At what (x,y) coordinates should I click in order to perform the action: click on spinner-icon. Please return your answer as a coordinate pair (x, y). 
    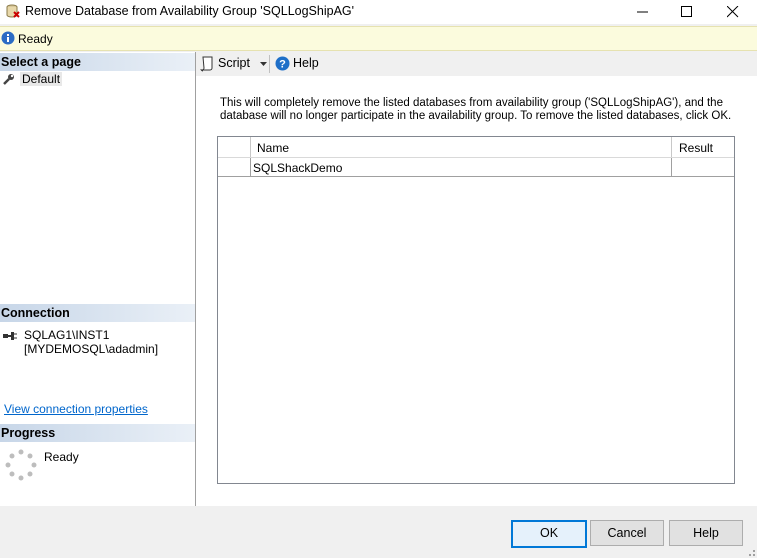
    Looking at the image, I should click on (21, 465).